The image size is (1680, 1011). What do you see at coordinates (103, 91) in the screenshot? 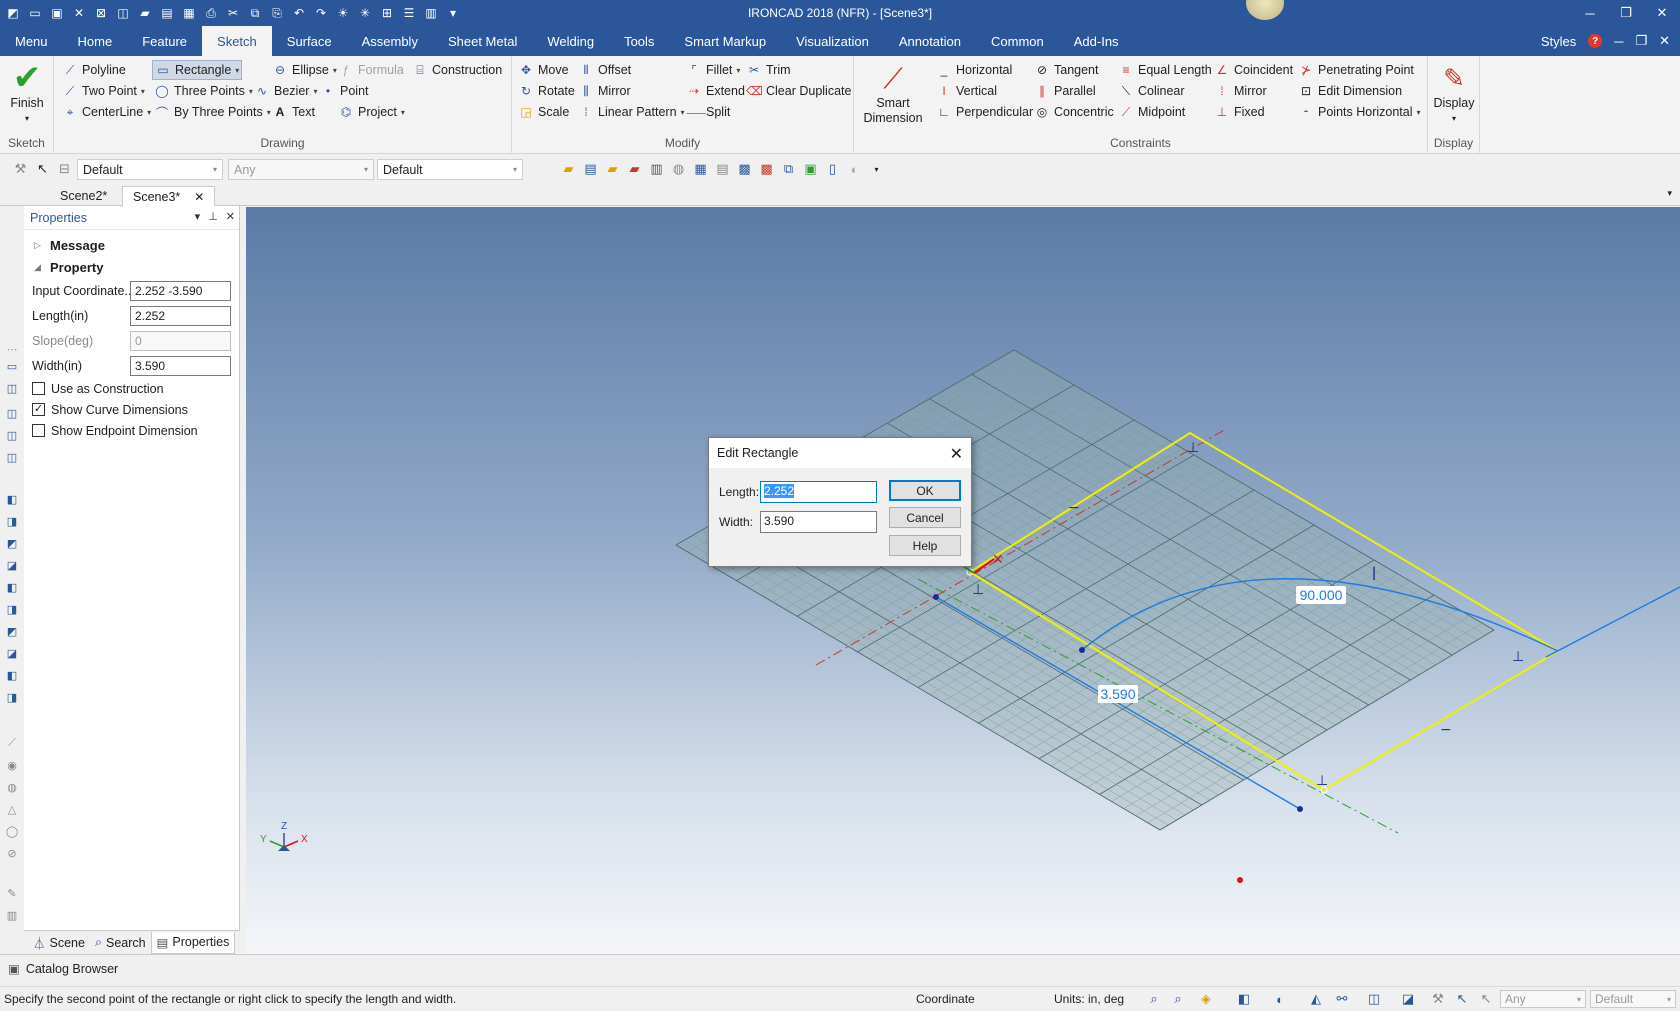
I see `two-point-button: ⟋ Two Point ▾` at bounding box center [103, 91].